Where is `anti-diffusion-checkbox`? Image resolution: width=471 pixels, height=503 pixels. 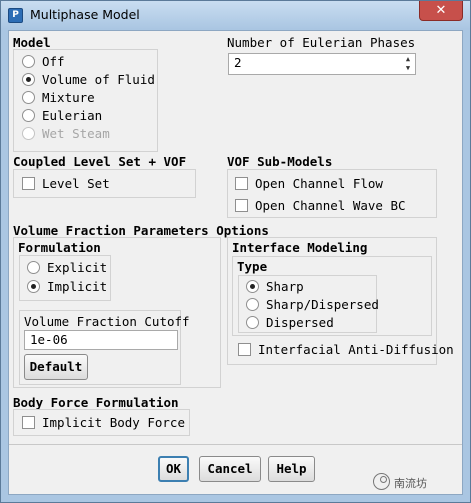 anti-diffusion-checkbox is located at coordinates (244, 349).